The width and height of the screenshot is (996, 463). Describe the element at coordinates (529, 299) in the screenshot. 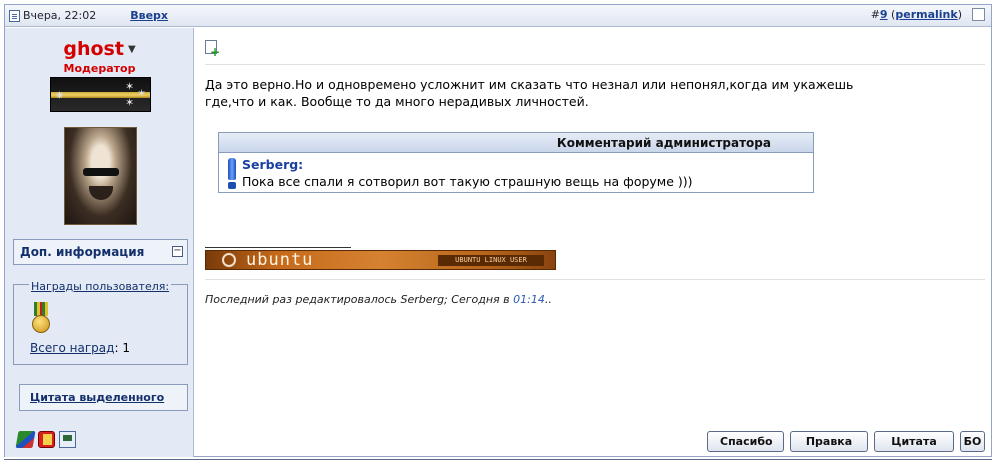

I see `edited-time: 01:14` at that location.